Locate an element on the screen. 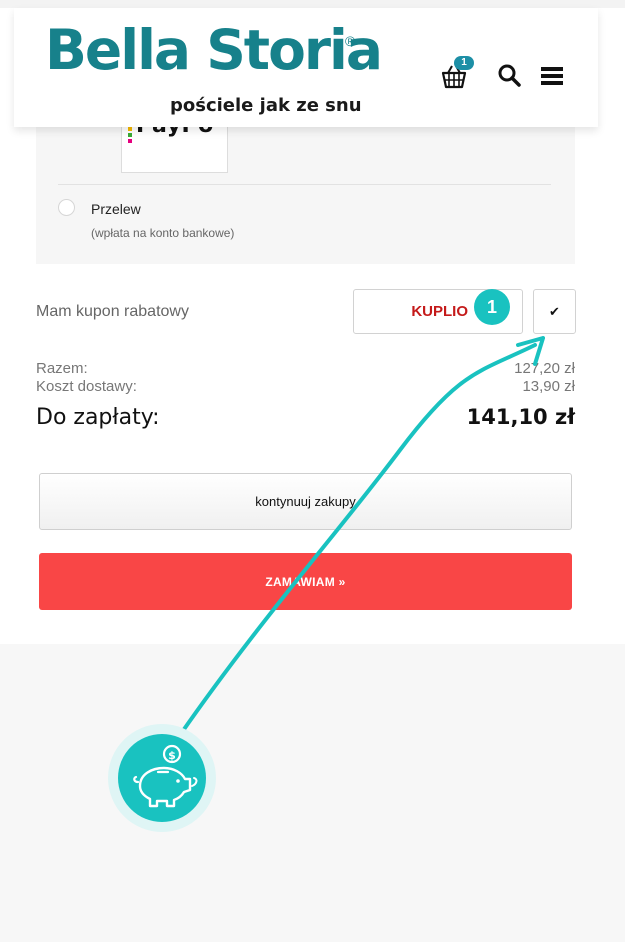  logo-registered-mark: ® is located at coordinates (350, 41).